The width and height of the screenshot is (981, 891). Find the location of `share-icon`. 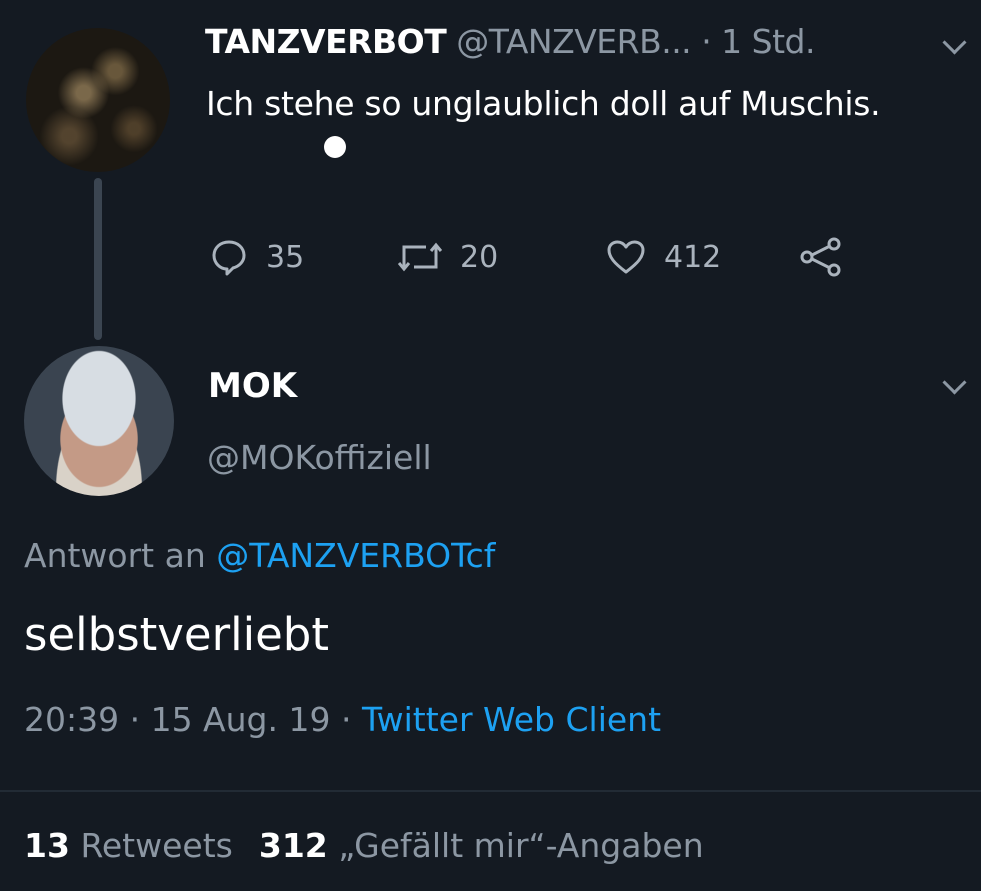

share-icon is located at coordinates (821, 257).